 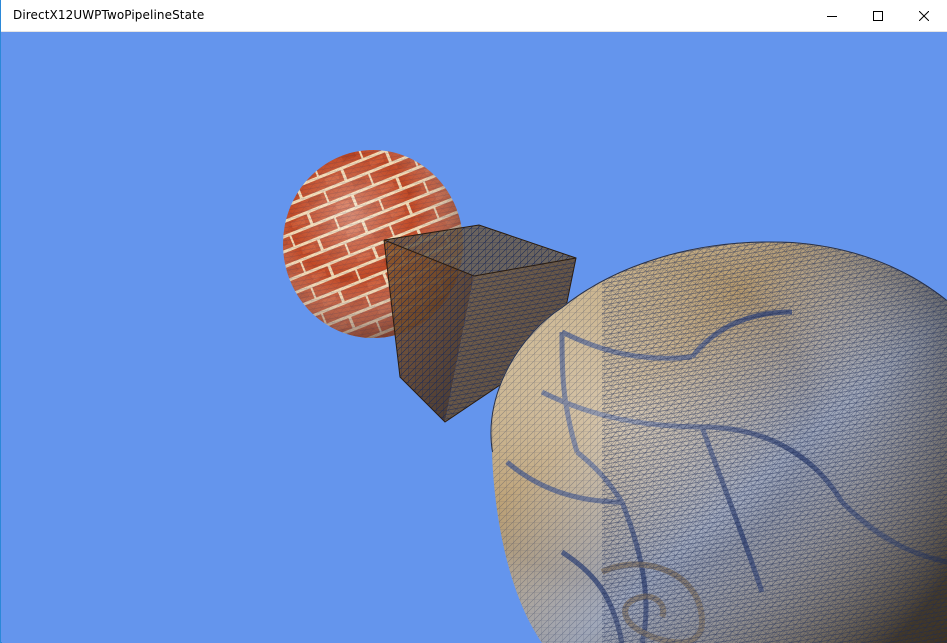 I want to click on minimize-icon, so click(x=832, y=16).